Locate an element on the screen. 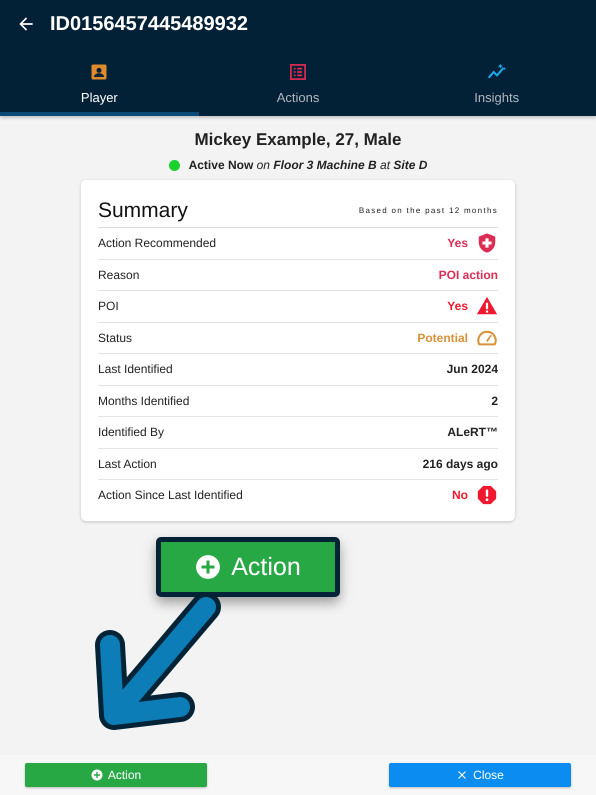 This screenshot has height=795, width=596. row-value: ALeRT™ is located at coordinates (472, 432).